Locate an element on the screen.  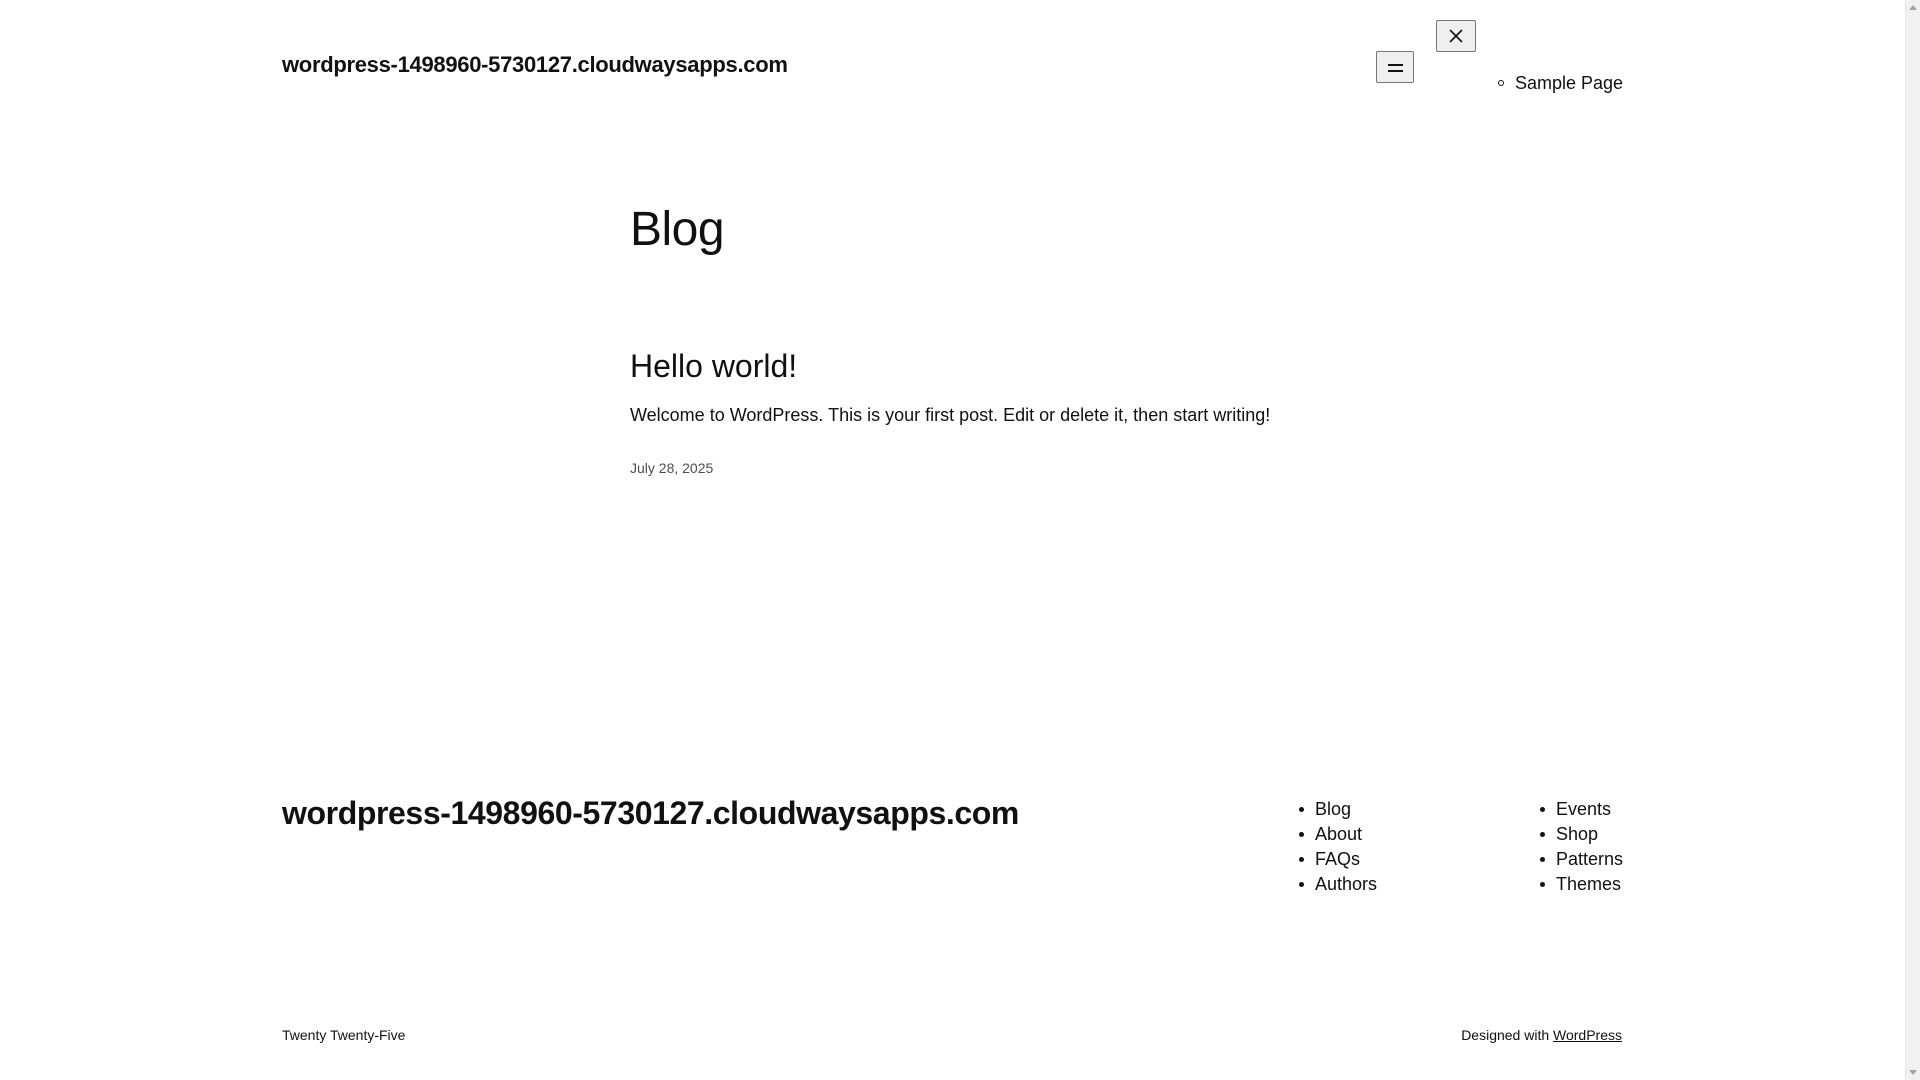
footer-nav-item: Authors is located at coordinates (1338, 884).